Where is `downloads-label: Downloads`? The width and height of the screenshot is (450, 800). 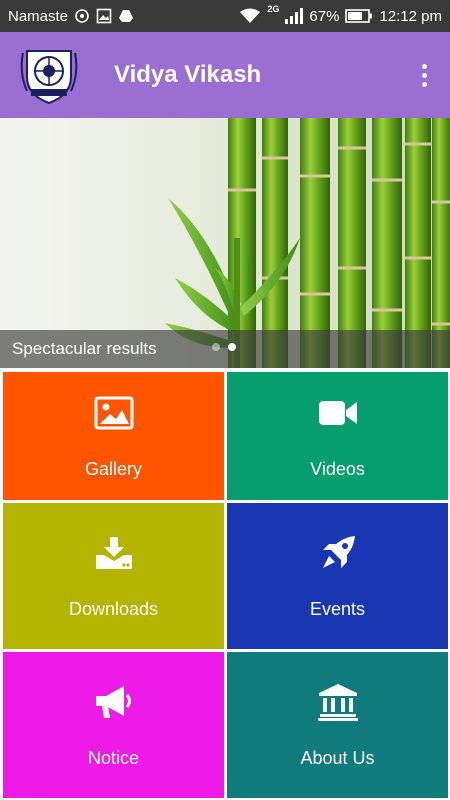
downloads-label: Downloads is located at coordinates (113, 608).